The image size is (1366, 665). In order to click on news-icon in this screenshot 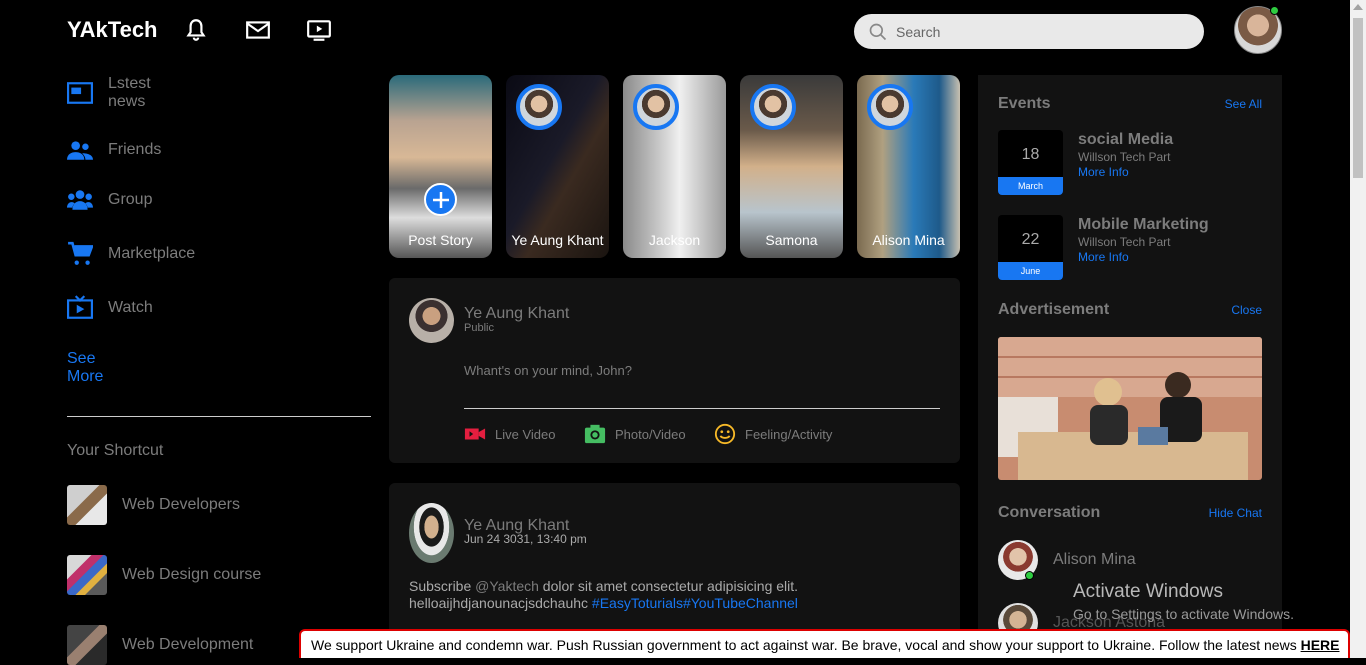, I will do `click(80, 93)`.